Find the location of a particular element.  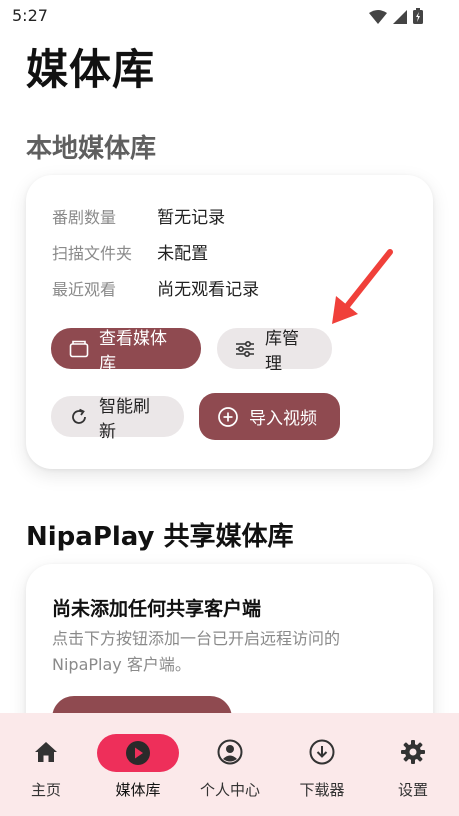

folder-icon is located at coordinates (79, 349).